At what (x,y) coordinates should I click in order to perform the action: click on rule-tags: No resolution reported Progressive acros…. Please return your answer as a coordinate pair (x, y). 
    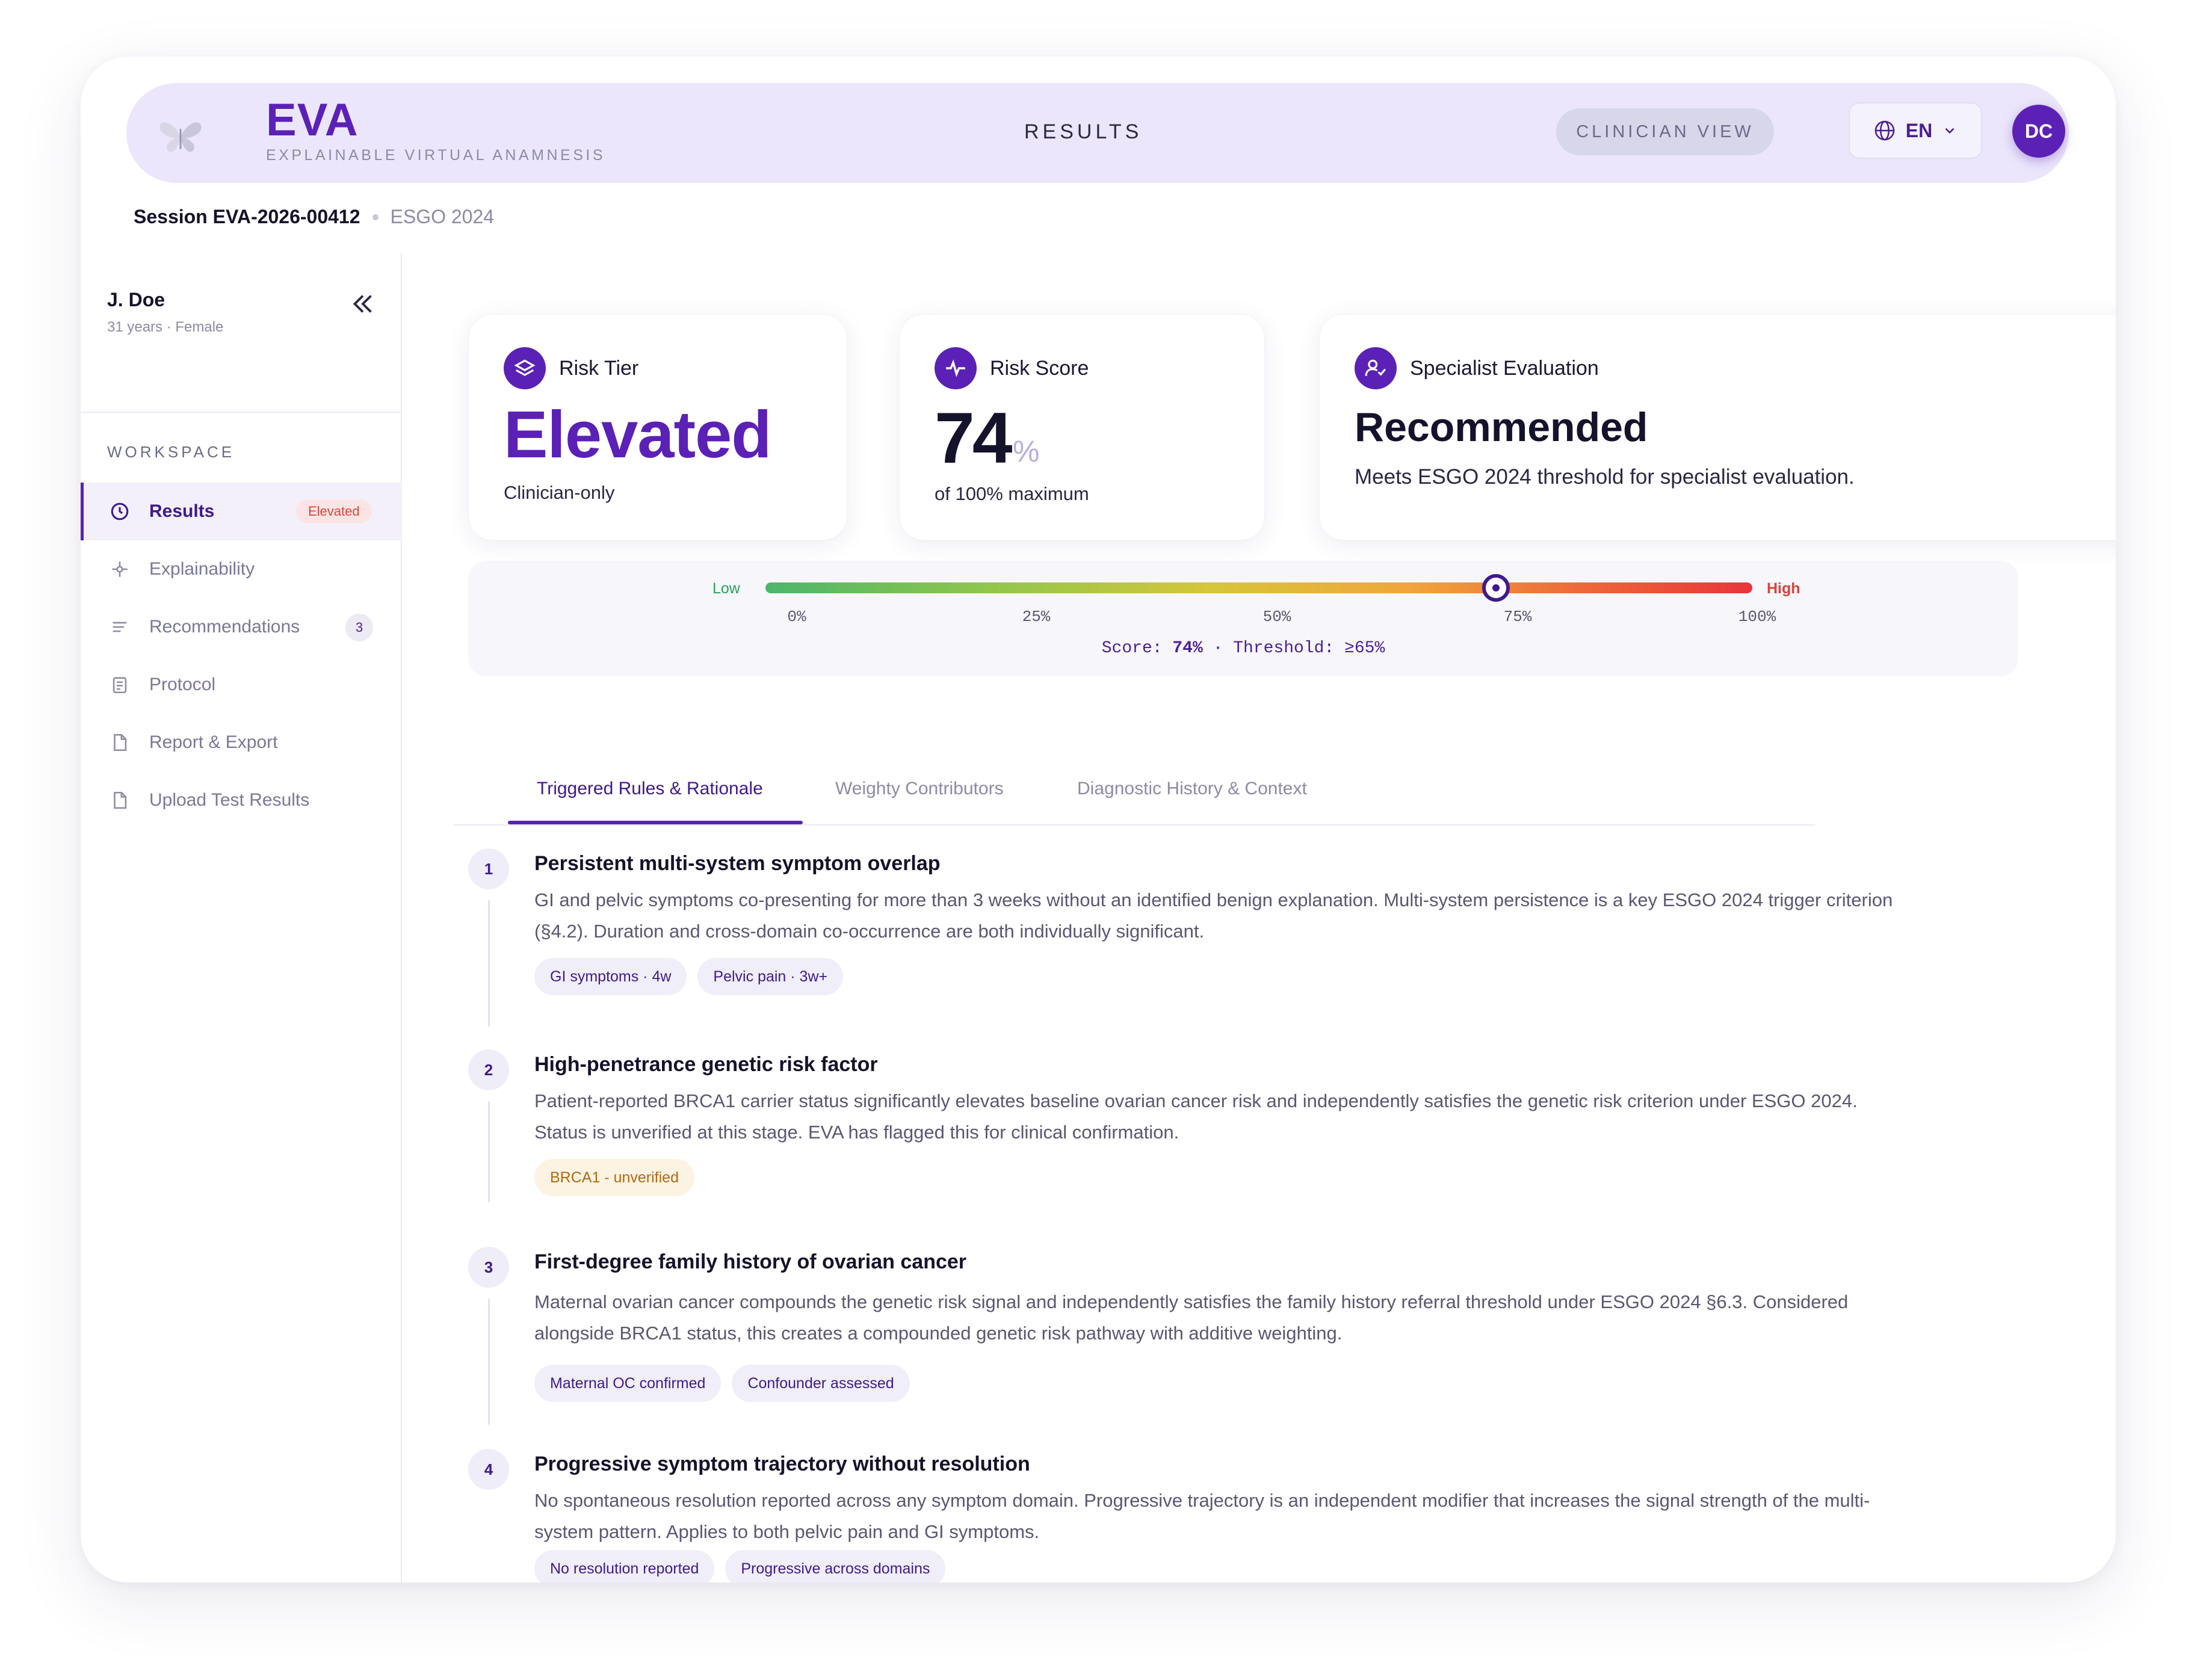
    Looking at the image, I should click on (740, 1566).